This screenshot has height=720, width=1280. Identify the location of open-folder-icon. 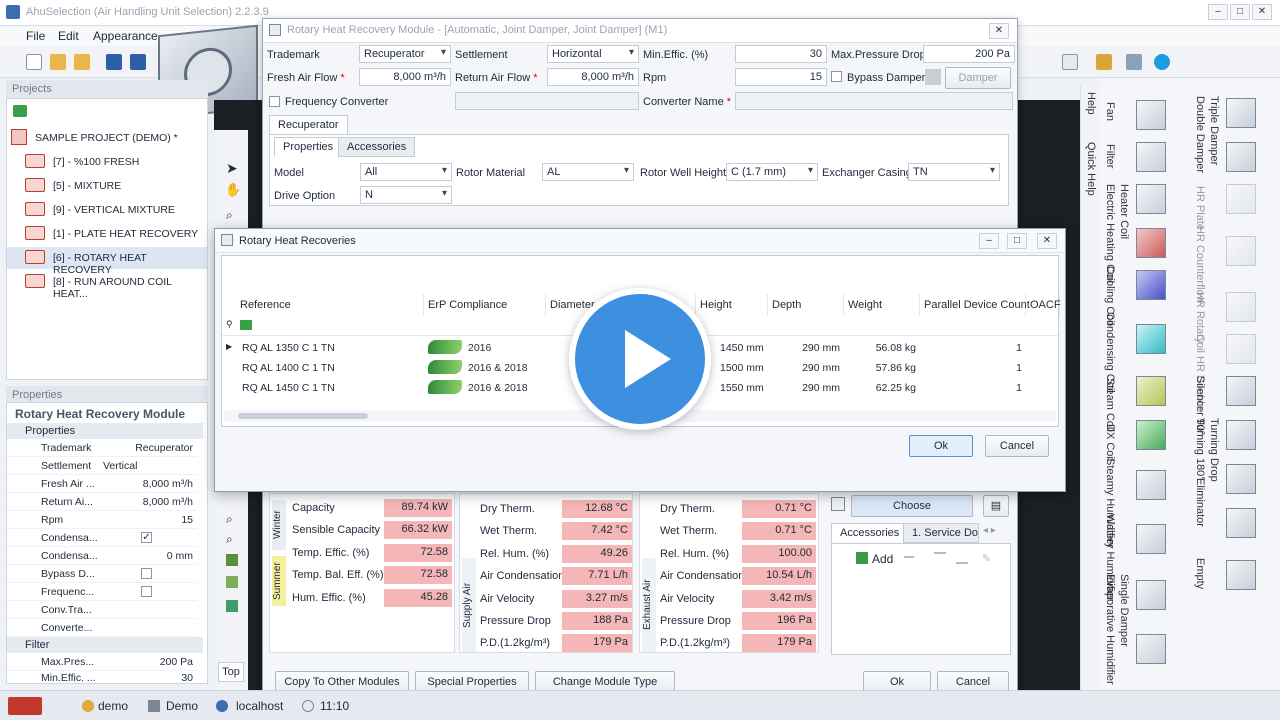
(58, 62).